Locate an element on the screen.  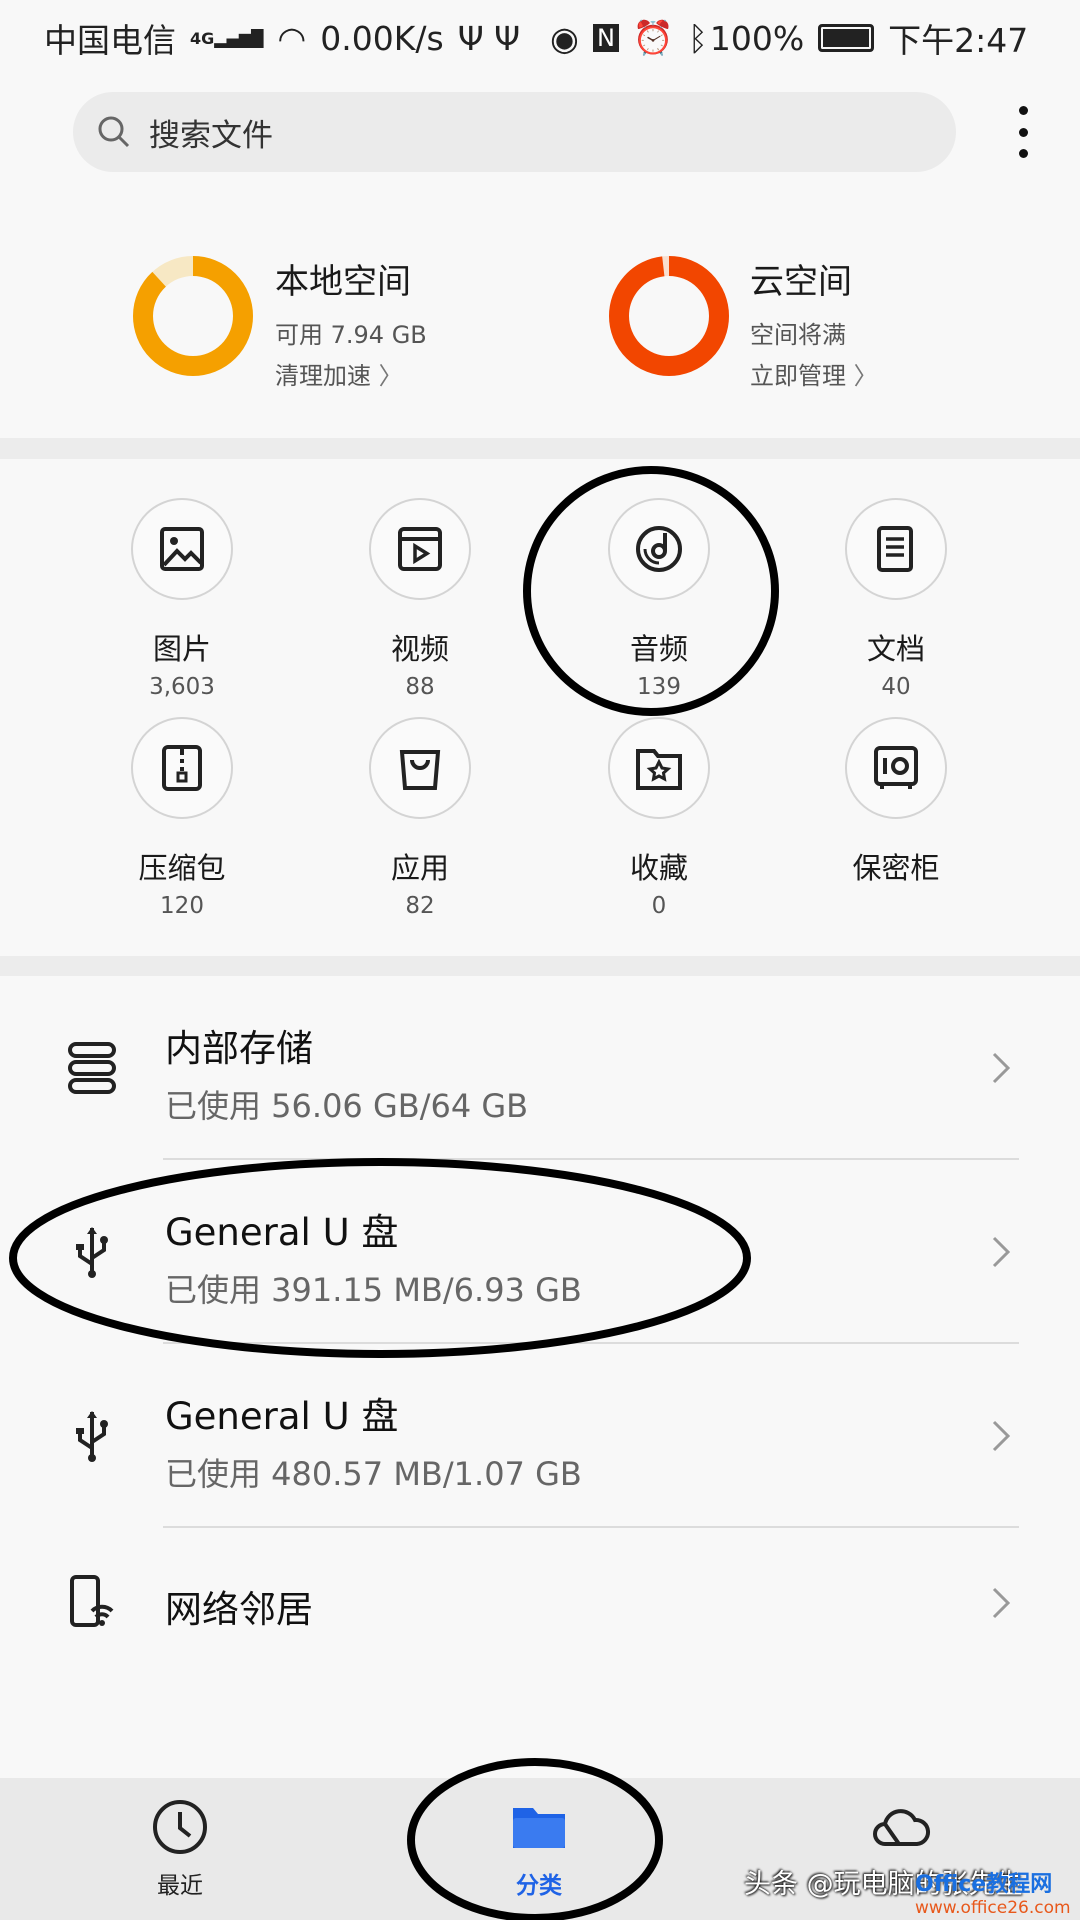
clock: 下午2:47 is located at coordinates (958, 40).